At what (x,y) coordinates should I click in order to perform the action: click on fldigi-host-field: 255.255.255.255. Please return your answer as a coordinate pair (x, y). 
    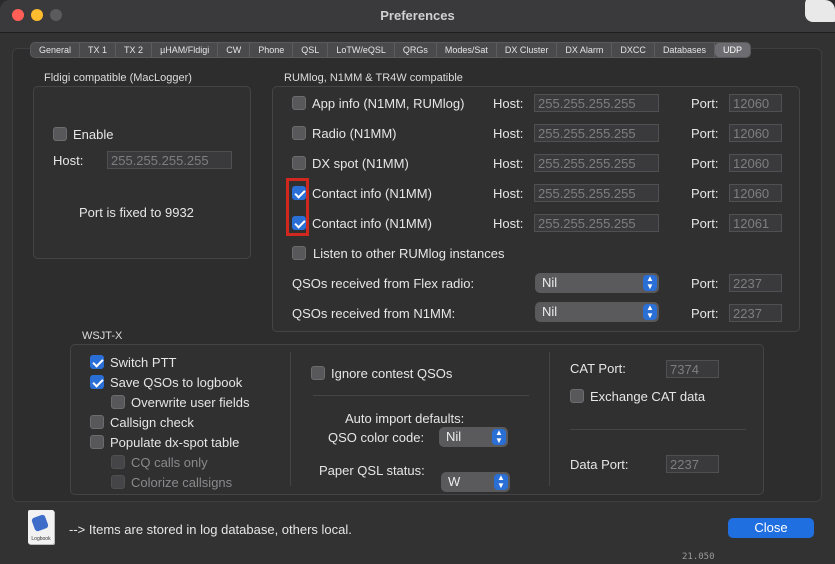
    Looking at the image, I should click on (169, 160).